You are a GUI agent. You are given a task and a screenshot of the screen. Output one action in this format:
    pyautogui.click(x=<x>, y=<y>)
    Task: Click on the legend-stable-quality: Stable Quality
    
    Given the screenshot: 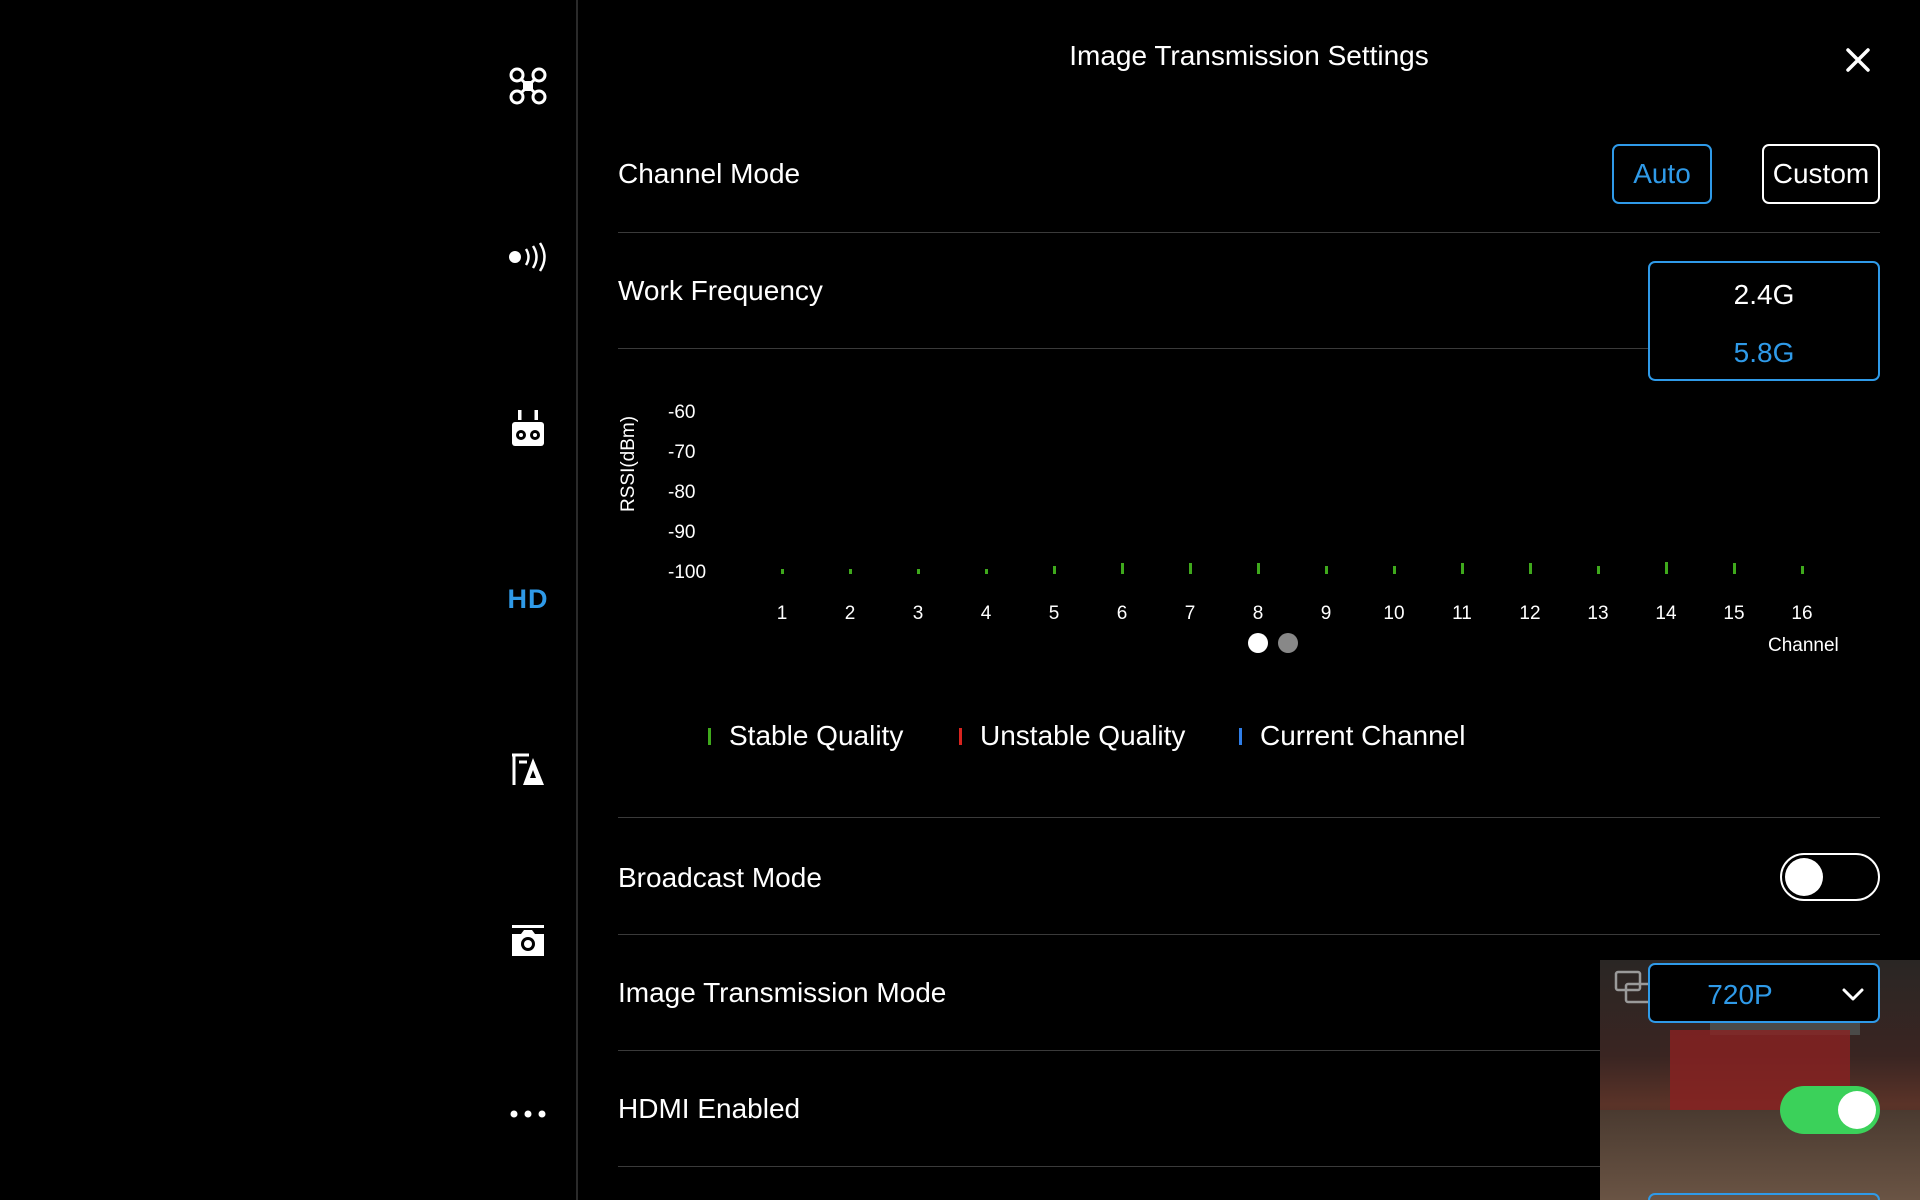 What is the action you would take?
    pyautogui.click(x=805, y=736)
    